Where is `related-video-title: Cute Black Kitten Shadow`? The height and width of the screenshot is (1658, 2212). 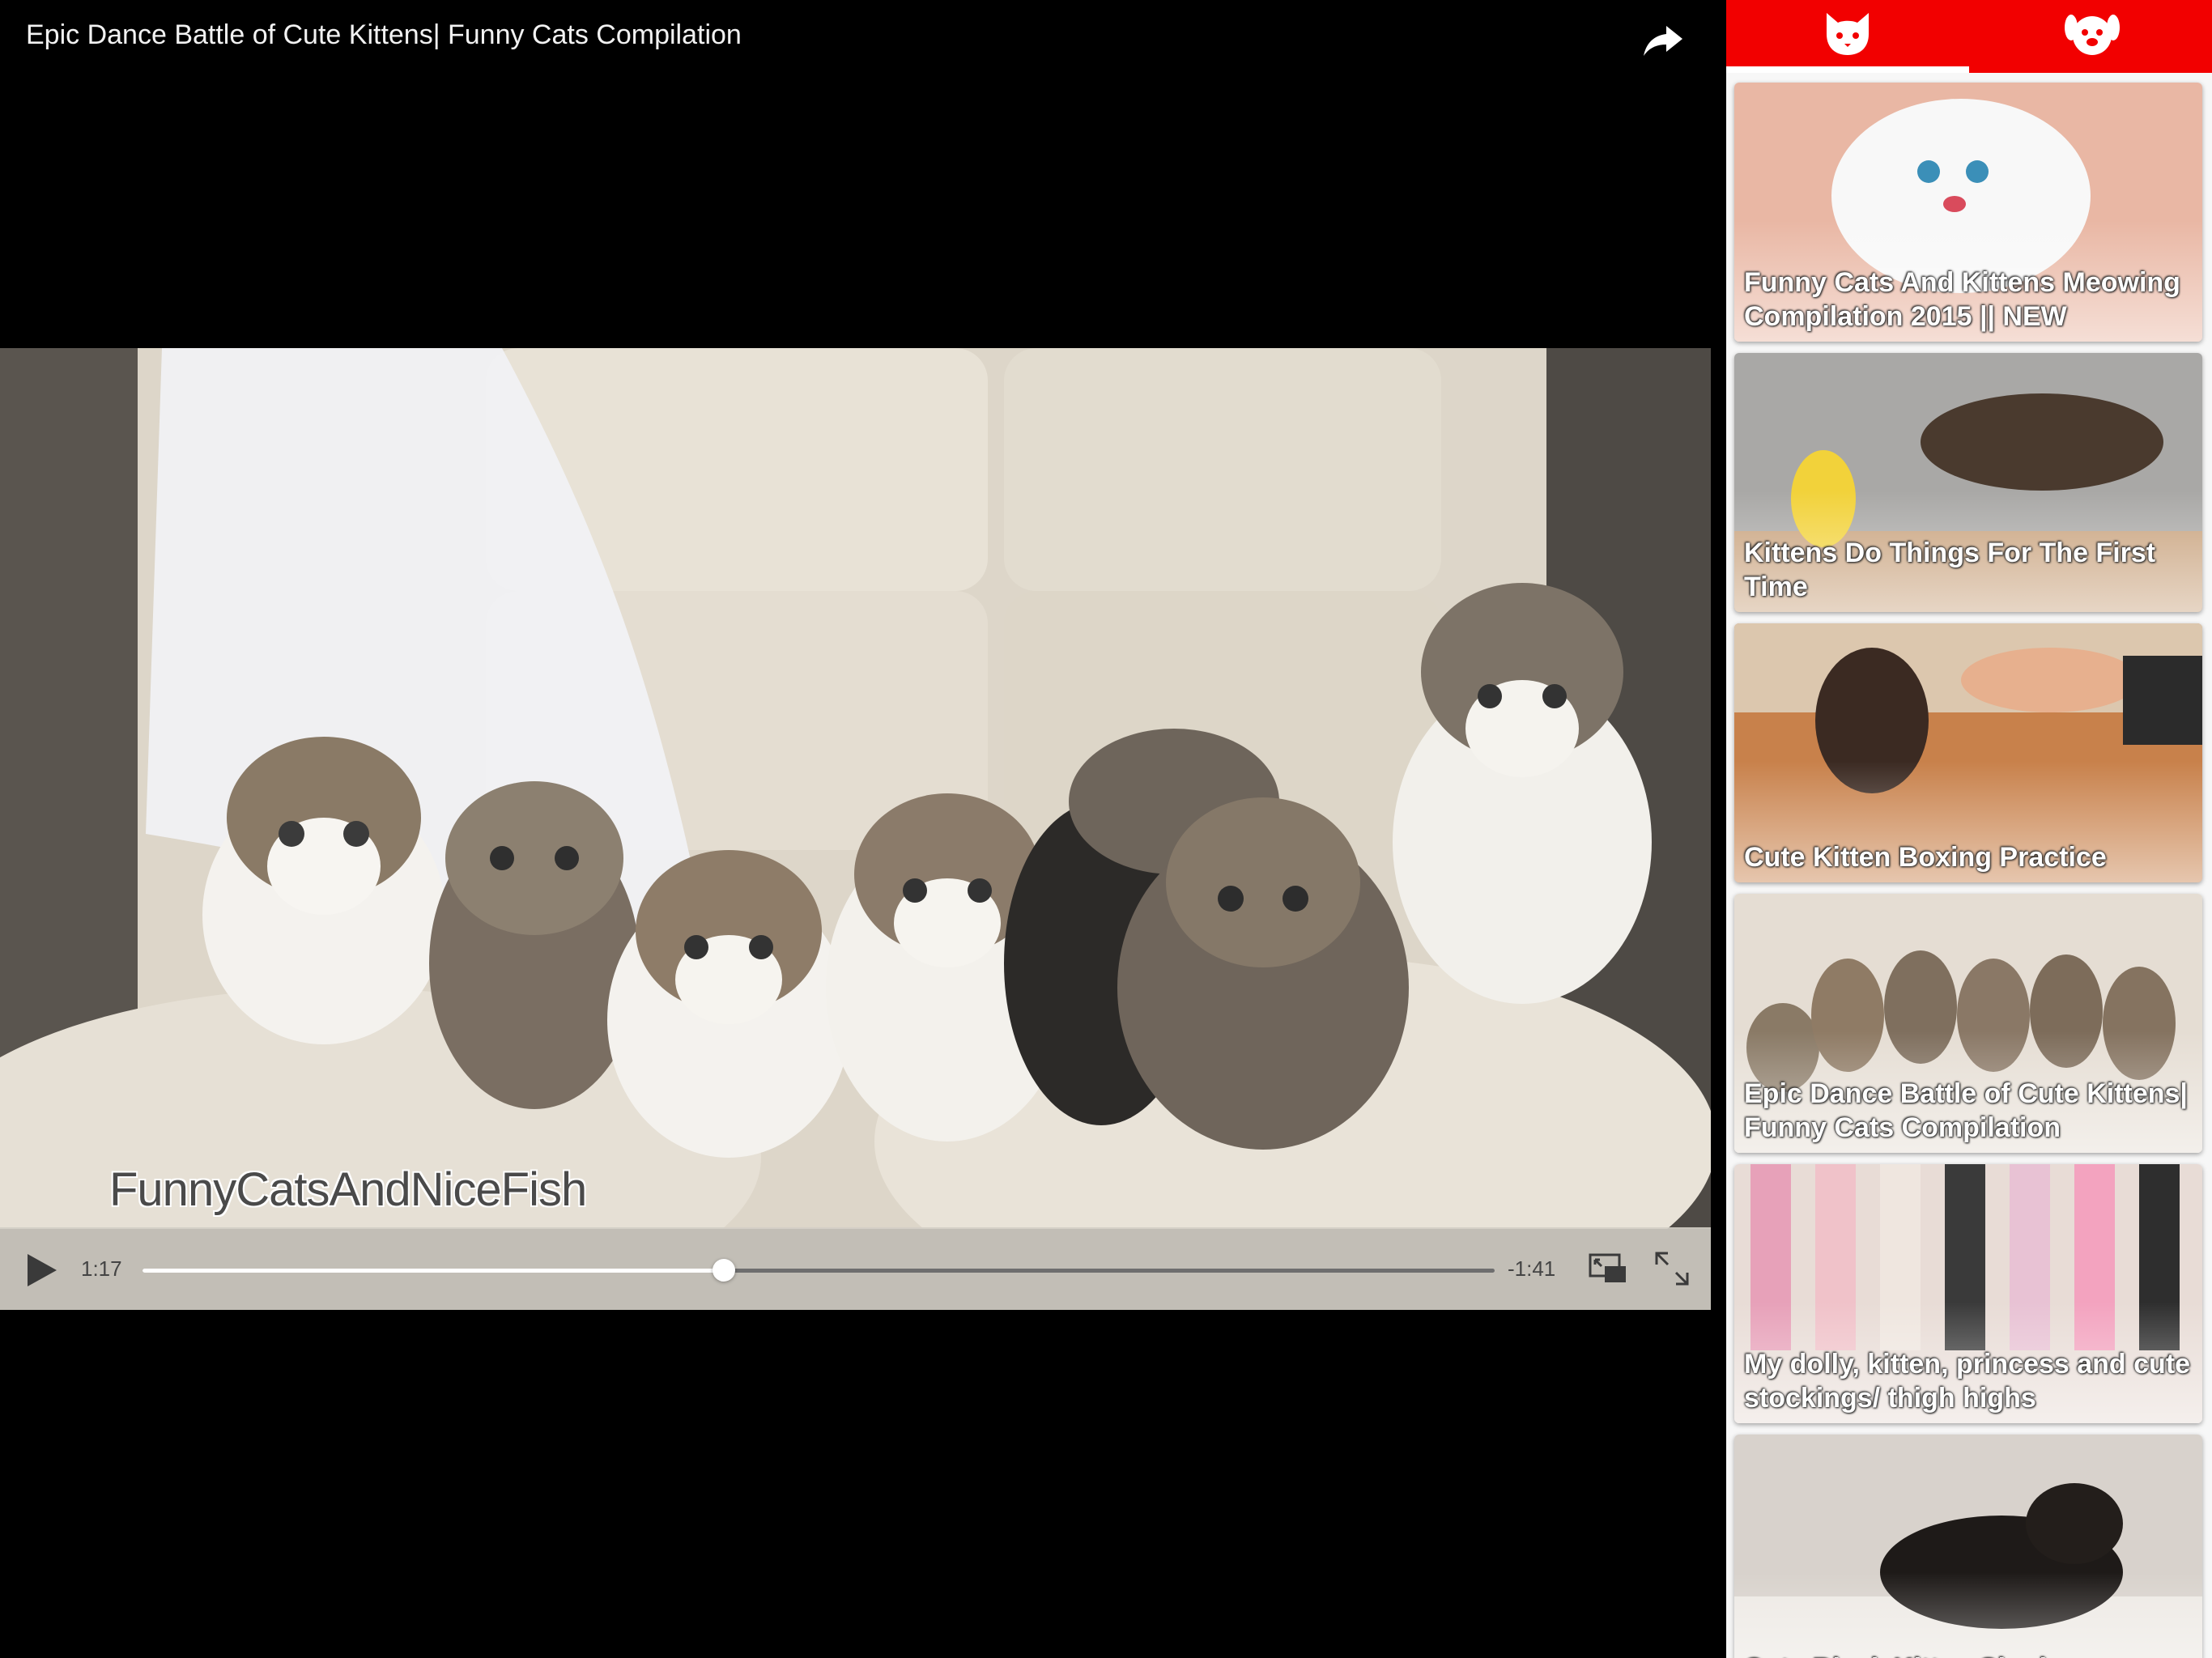 related-video-title: Cute Black Kitten Shadow is located at coordinates (1968, 1655).